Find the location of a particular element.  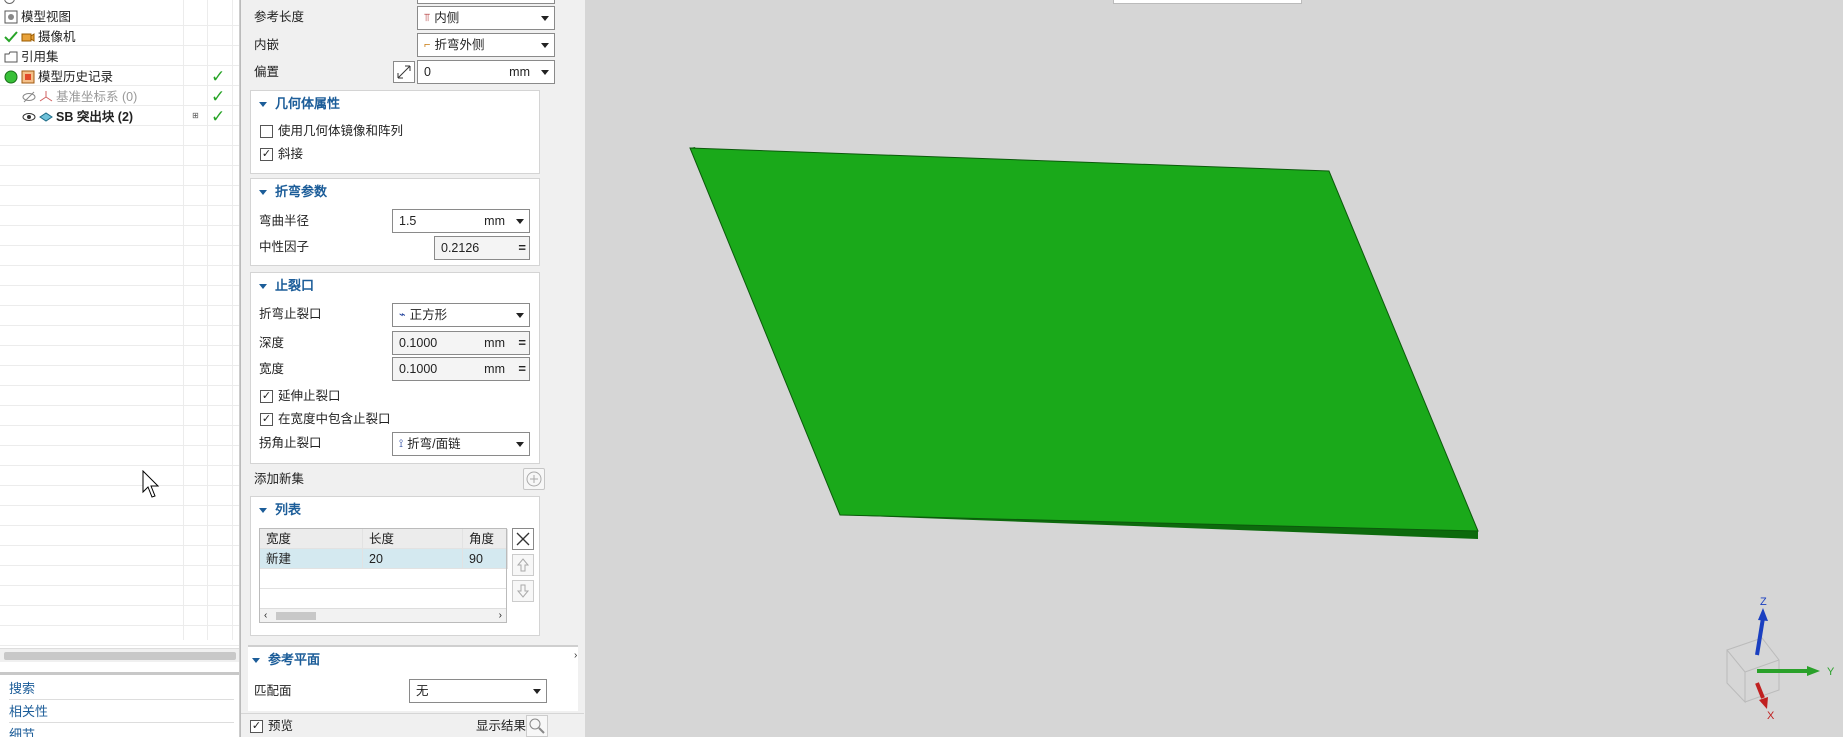

tree-item-model-history: 模型历史记录 is located at coordinates (58, 77).